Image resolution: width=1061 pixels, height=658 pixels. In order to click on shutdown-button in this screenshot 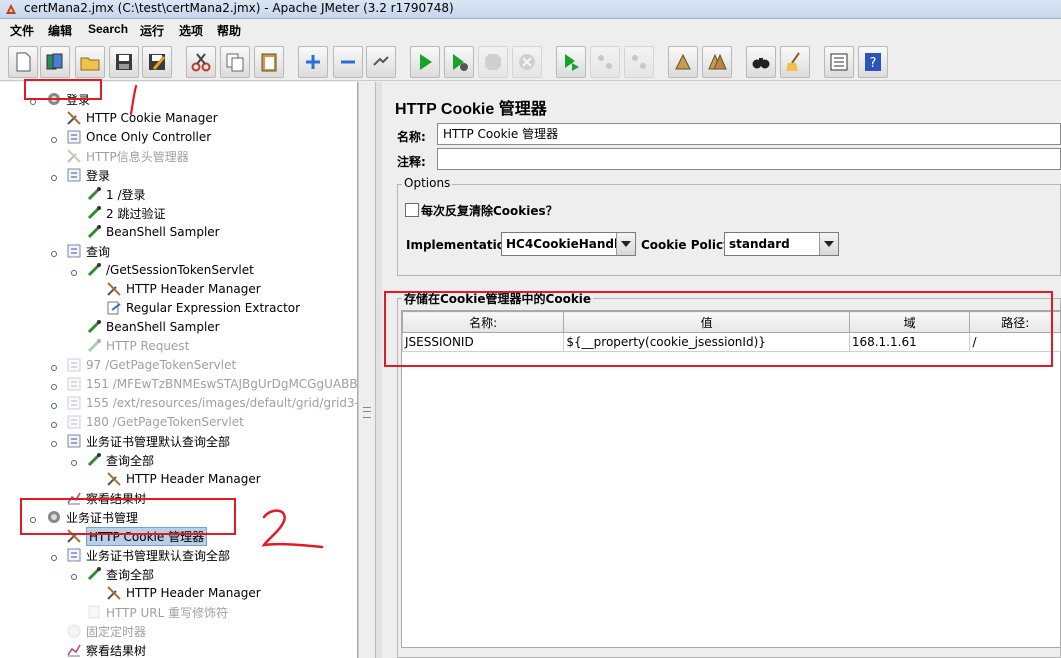, I will do `click(527, 62)`.